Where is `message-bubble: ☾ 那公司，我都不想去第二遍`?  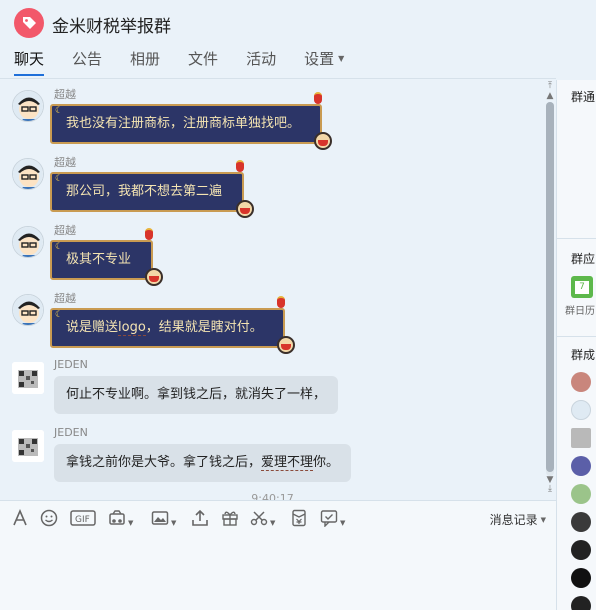 message-bubble: ☾ 那公司，我都不想去第二遍 is located at coordinates (152, 189).